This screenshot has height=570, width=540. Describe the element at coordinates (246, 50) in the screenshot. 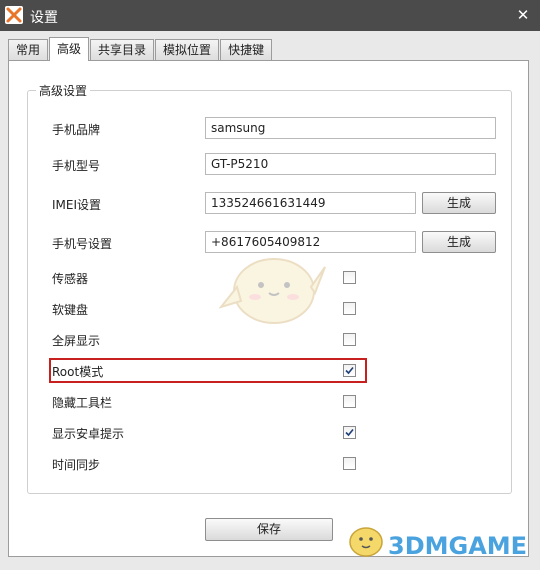

I see `tab-shortcuts: 快捷键` at that location.